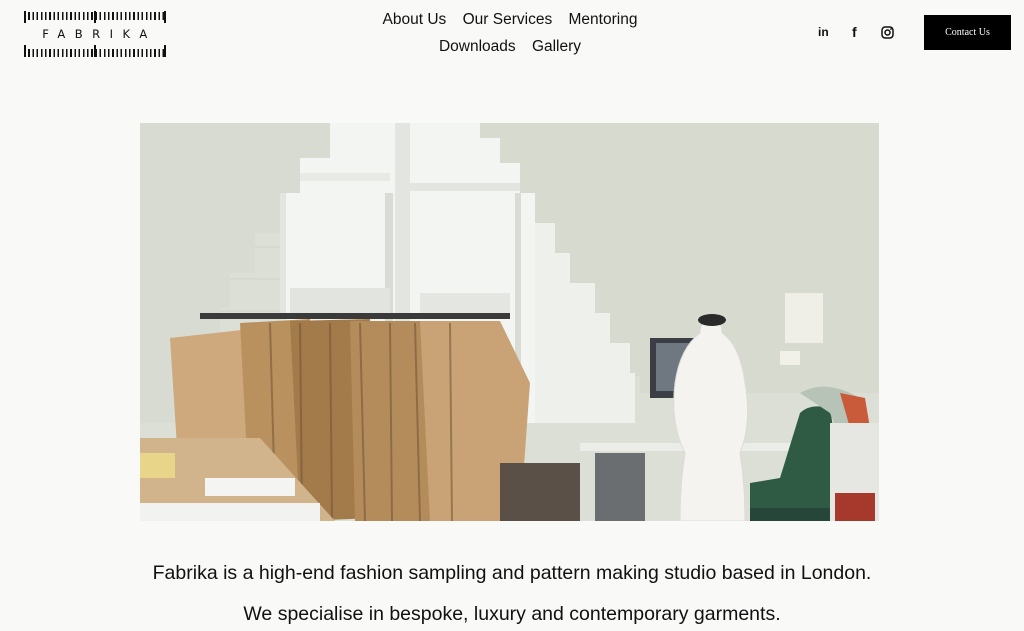 The width and height of the screenshot is (1024, 631). Describe the element at coordinates (823, 32) in the screenshot. I see `linkedin-icon: in` at that location.